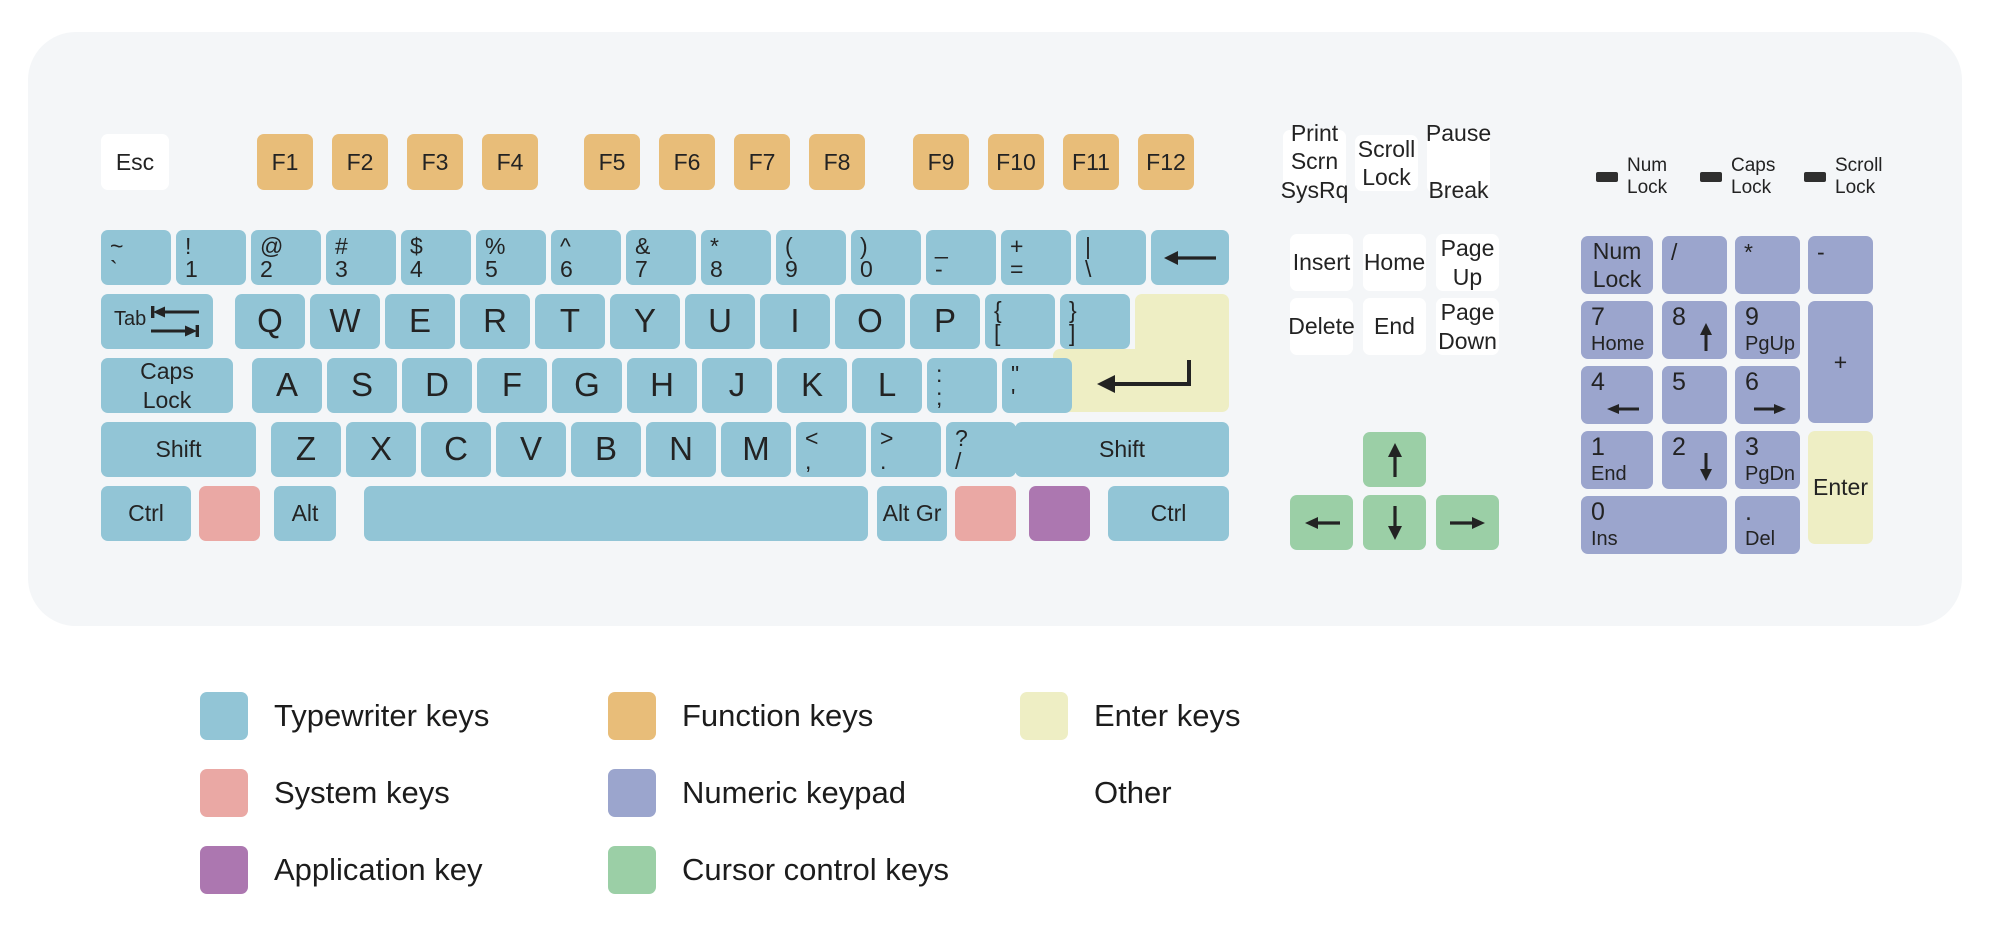 Image resolution: width=1994 pixels, height=937 pixels. What do you see at coordinates (941, 162) in the screenshot?
I see `key-f9: F9` at bounding box center [941, 162].